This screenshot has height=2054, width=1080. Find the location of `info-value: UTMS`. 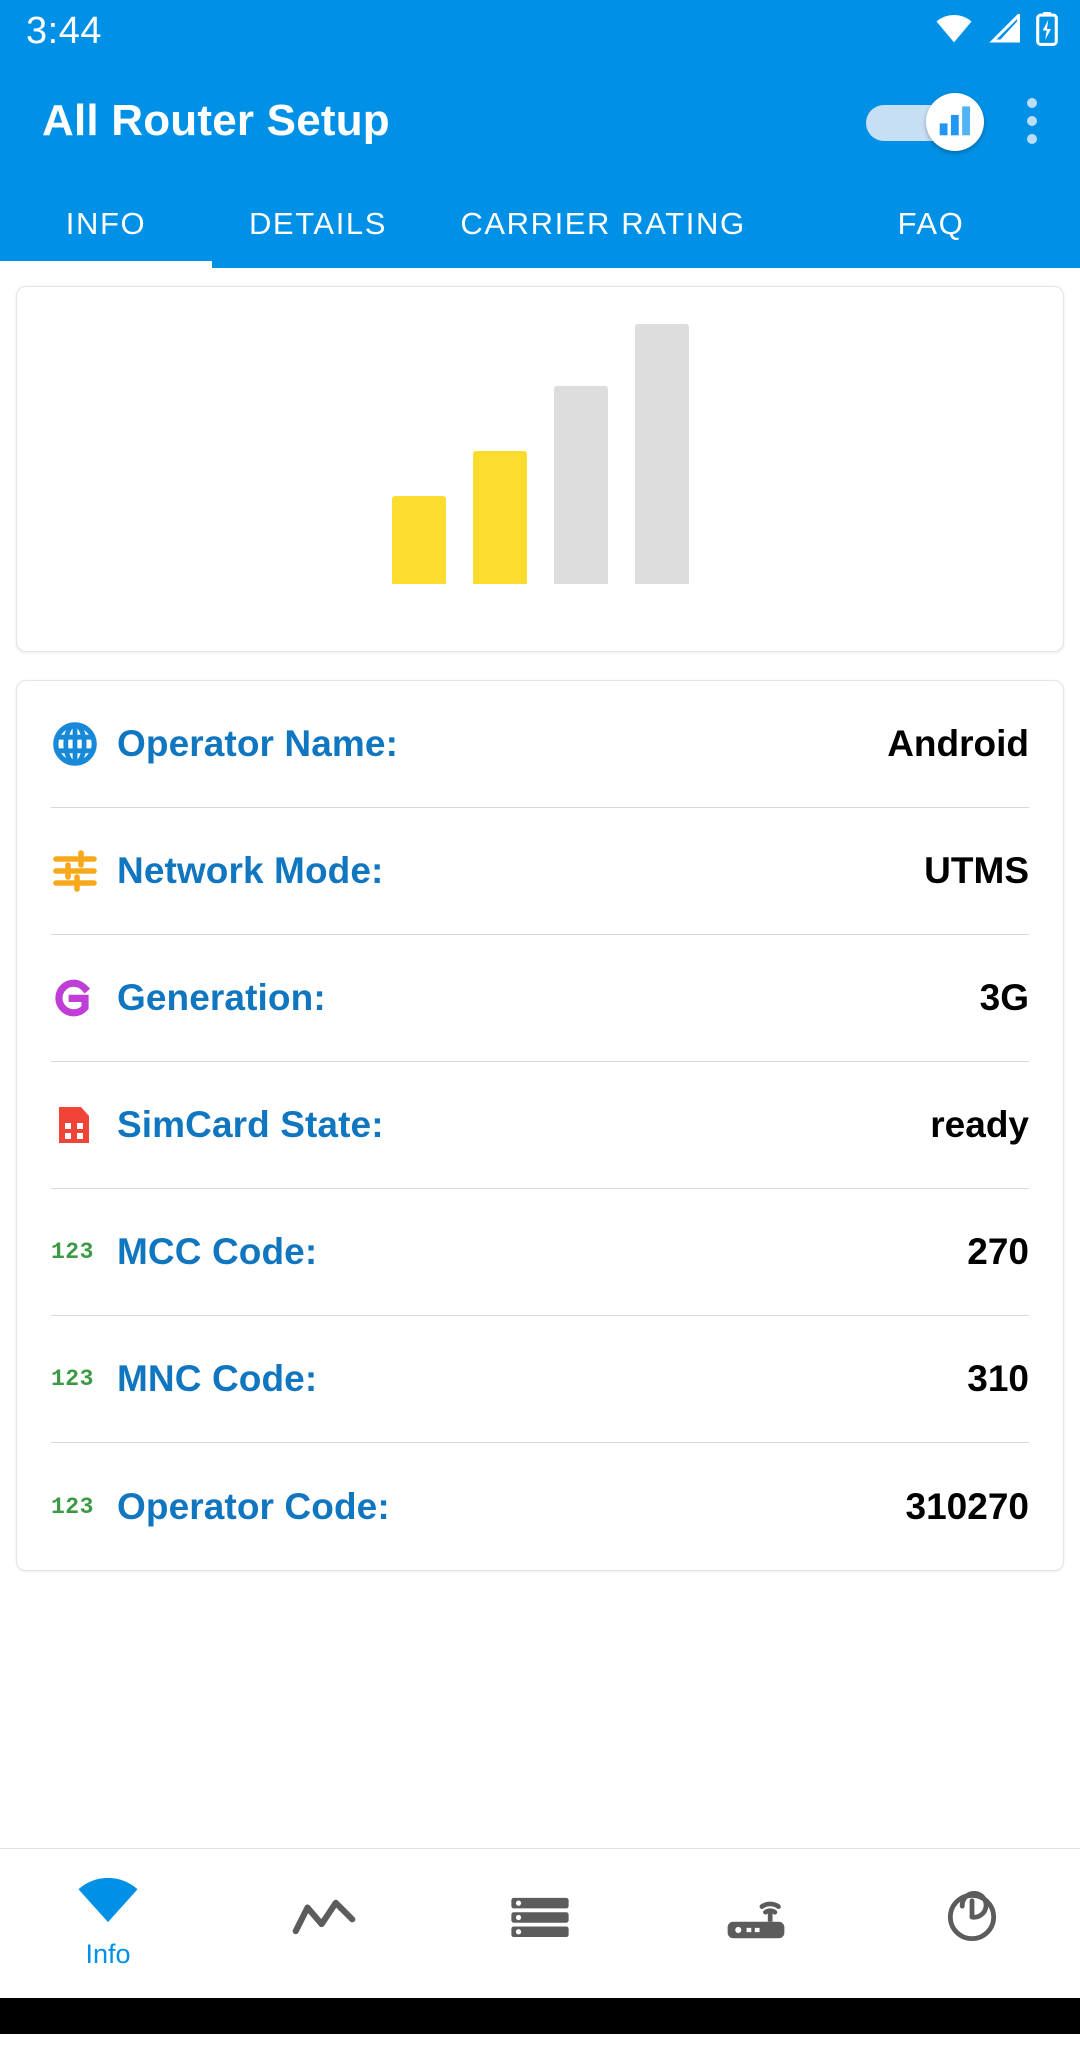

info-value: UTMS is located at coordinates (976, 870).